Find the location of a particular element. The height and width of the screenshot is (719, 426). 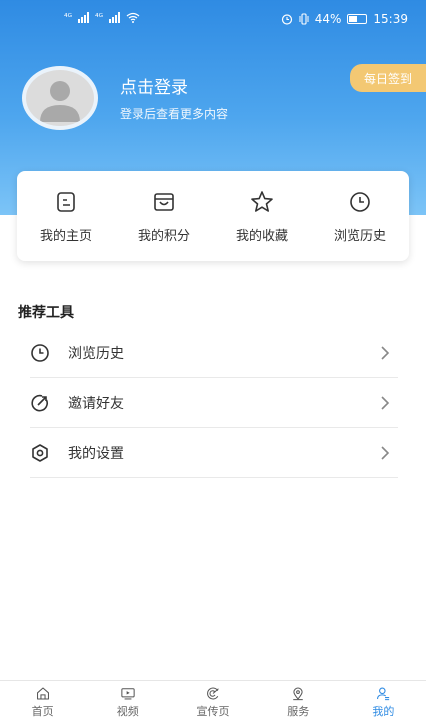

tool-item-label: 浏览历史 is located at coordinates (96, 353).